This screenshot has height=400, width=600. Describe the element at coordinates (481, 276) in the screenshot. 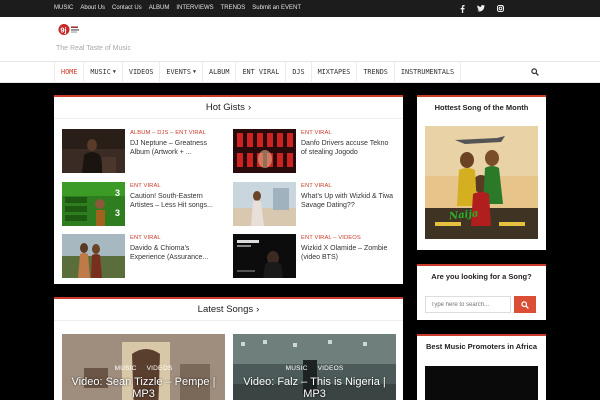

I see `song-search-heading: Are you looking for a Song?` at that location.